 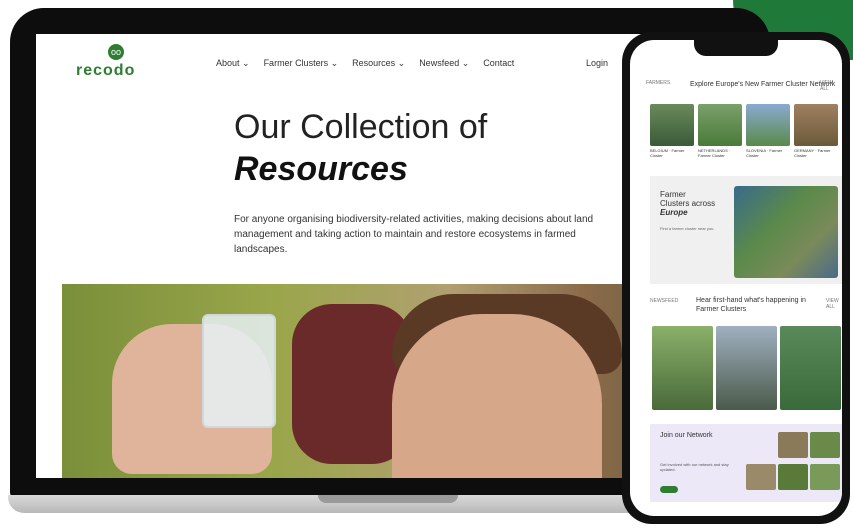 I want to click on laptop-notch, so click(x=388, y=499).